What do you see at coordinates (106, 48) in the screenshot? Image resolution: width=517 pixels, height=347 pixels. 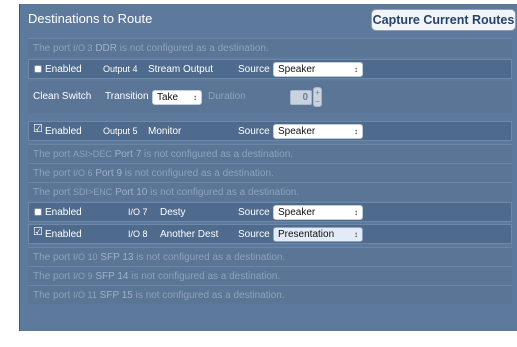 I see `port-name: DDR` at bounding box center [106, 48].